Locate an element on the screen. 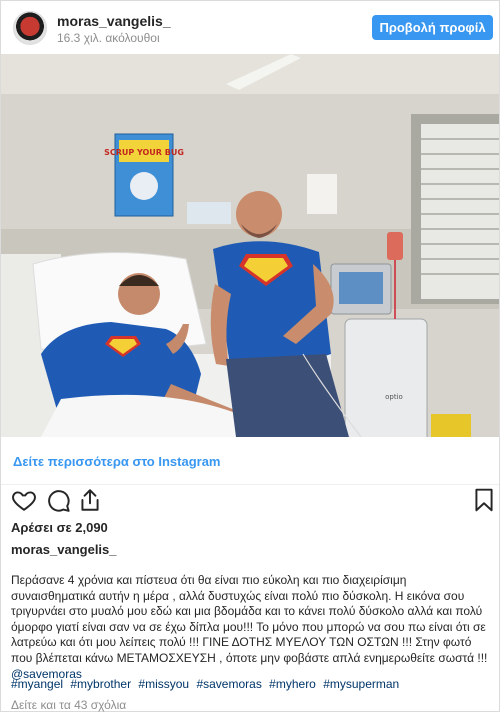 This screenshot has width=500, height=712. hashtag-link: #mybrother is located at coordinates (100, 684).